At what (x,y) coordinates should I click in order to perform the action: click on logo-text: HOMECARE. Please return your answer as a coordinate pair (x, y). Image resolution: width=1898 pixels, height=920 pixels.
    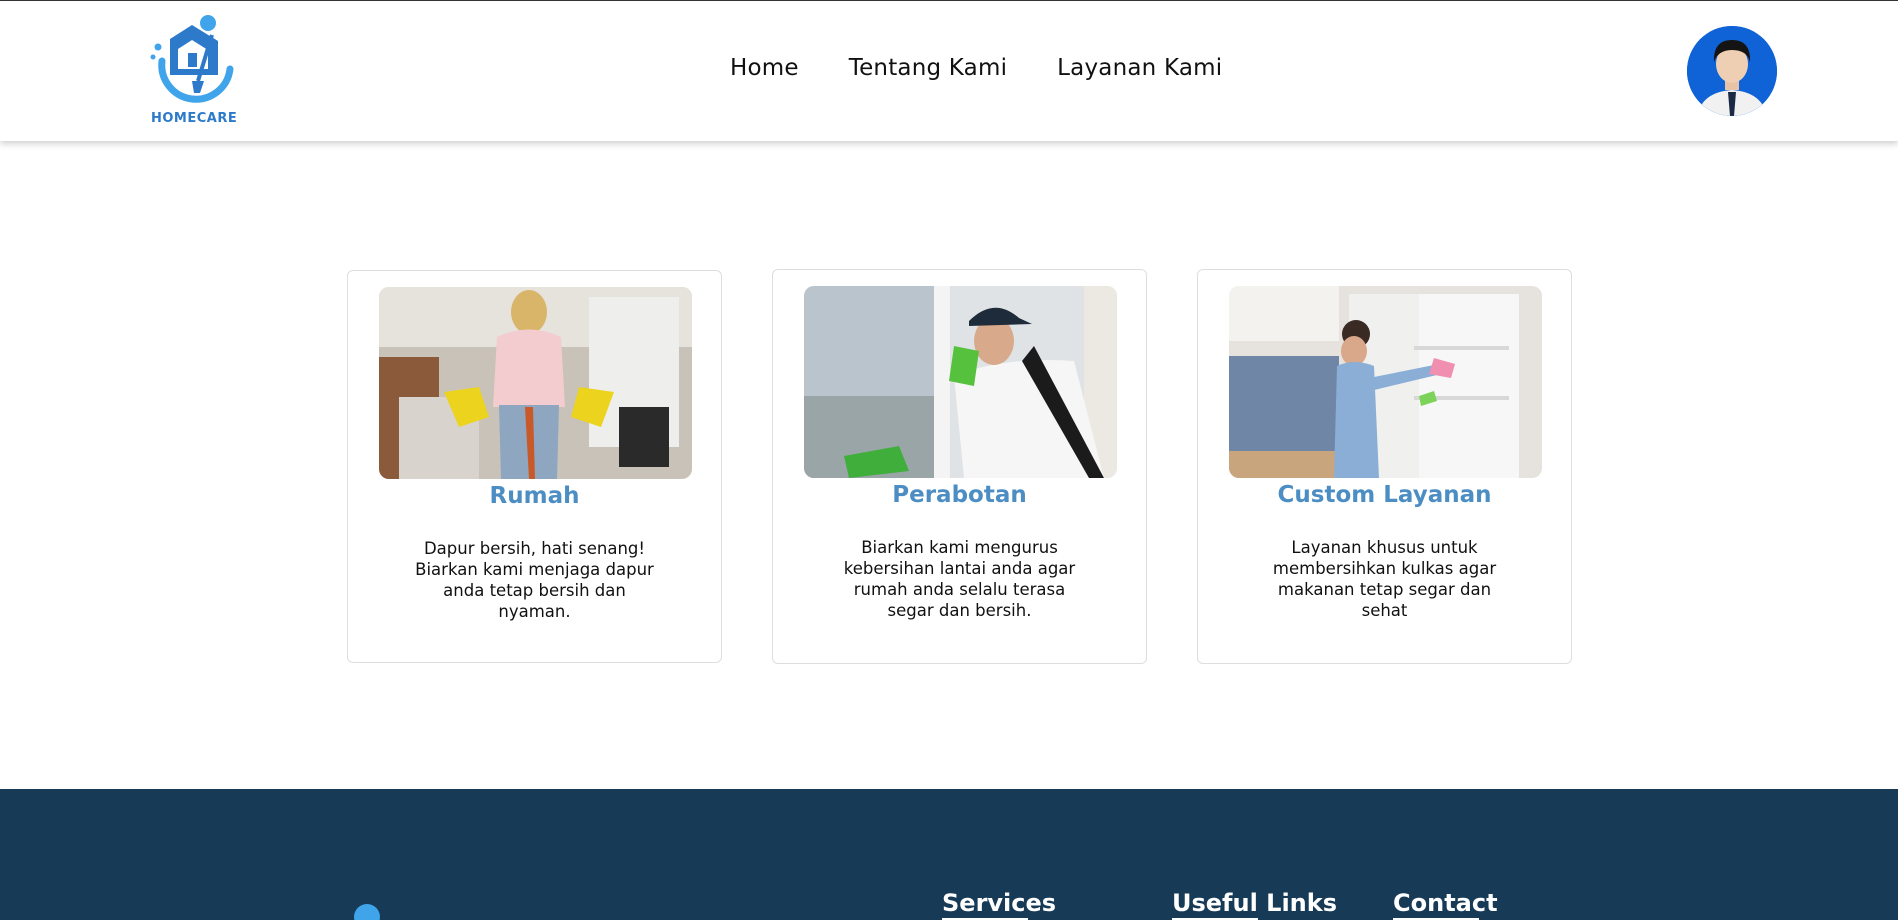
    Looking at the image, I should click on (194, 118).